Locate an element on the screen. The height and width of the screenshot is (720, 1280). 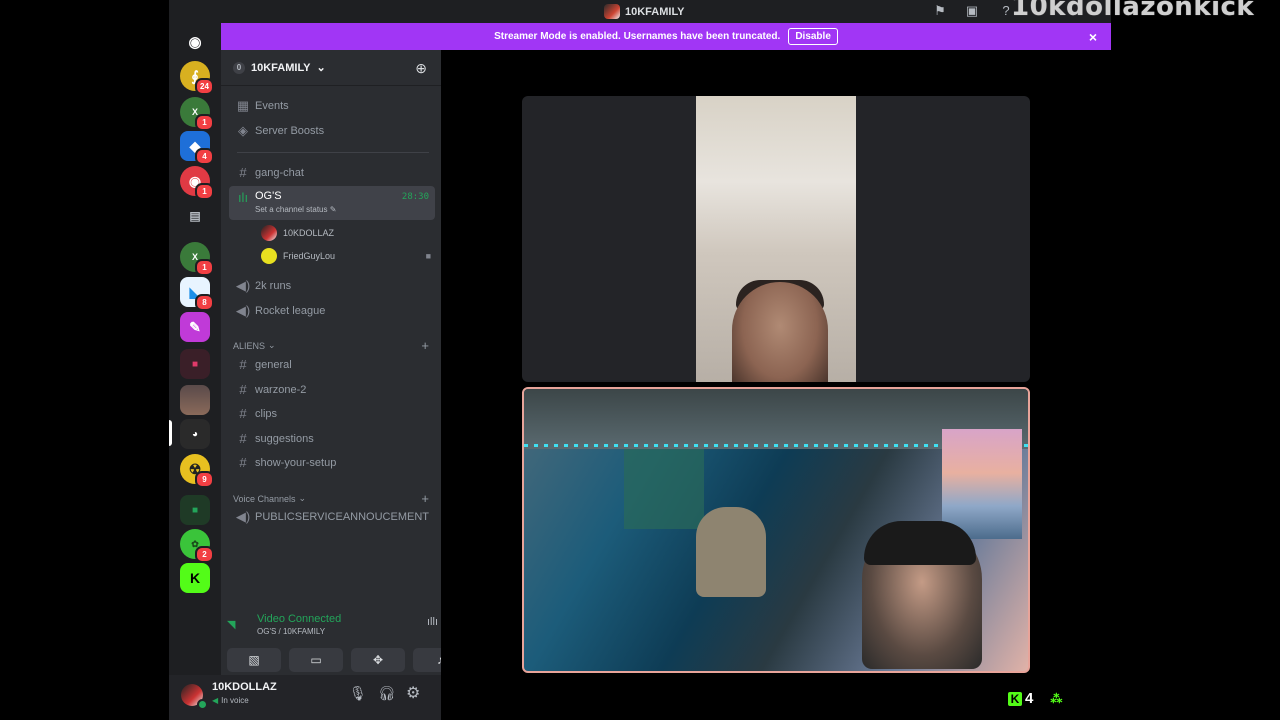
username: 10KDOLLAZ is located at coordinates (244, 687).